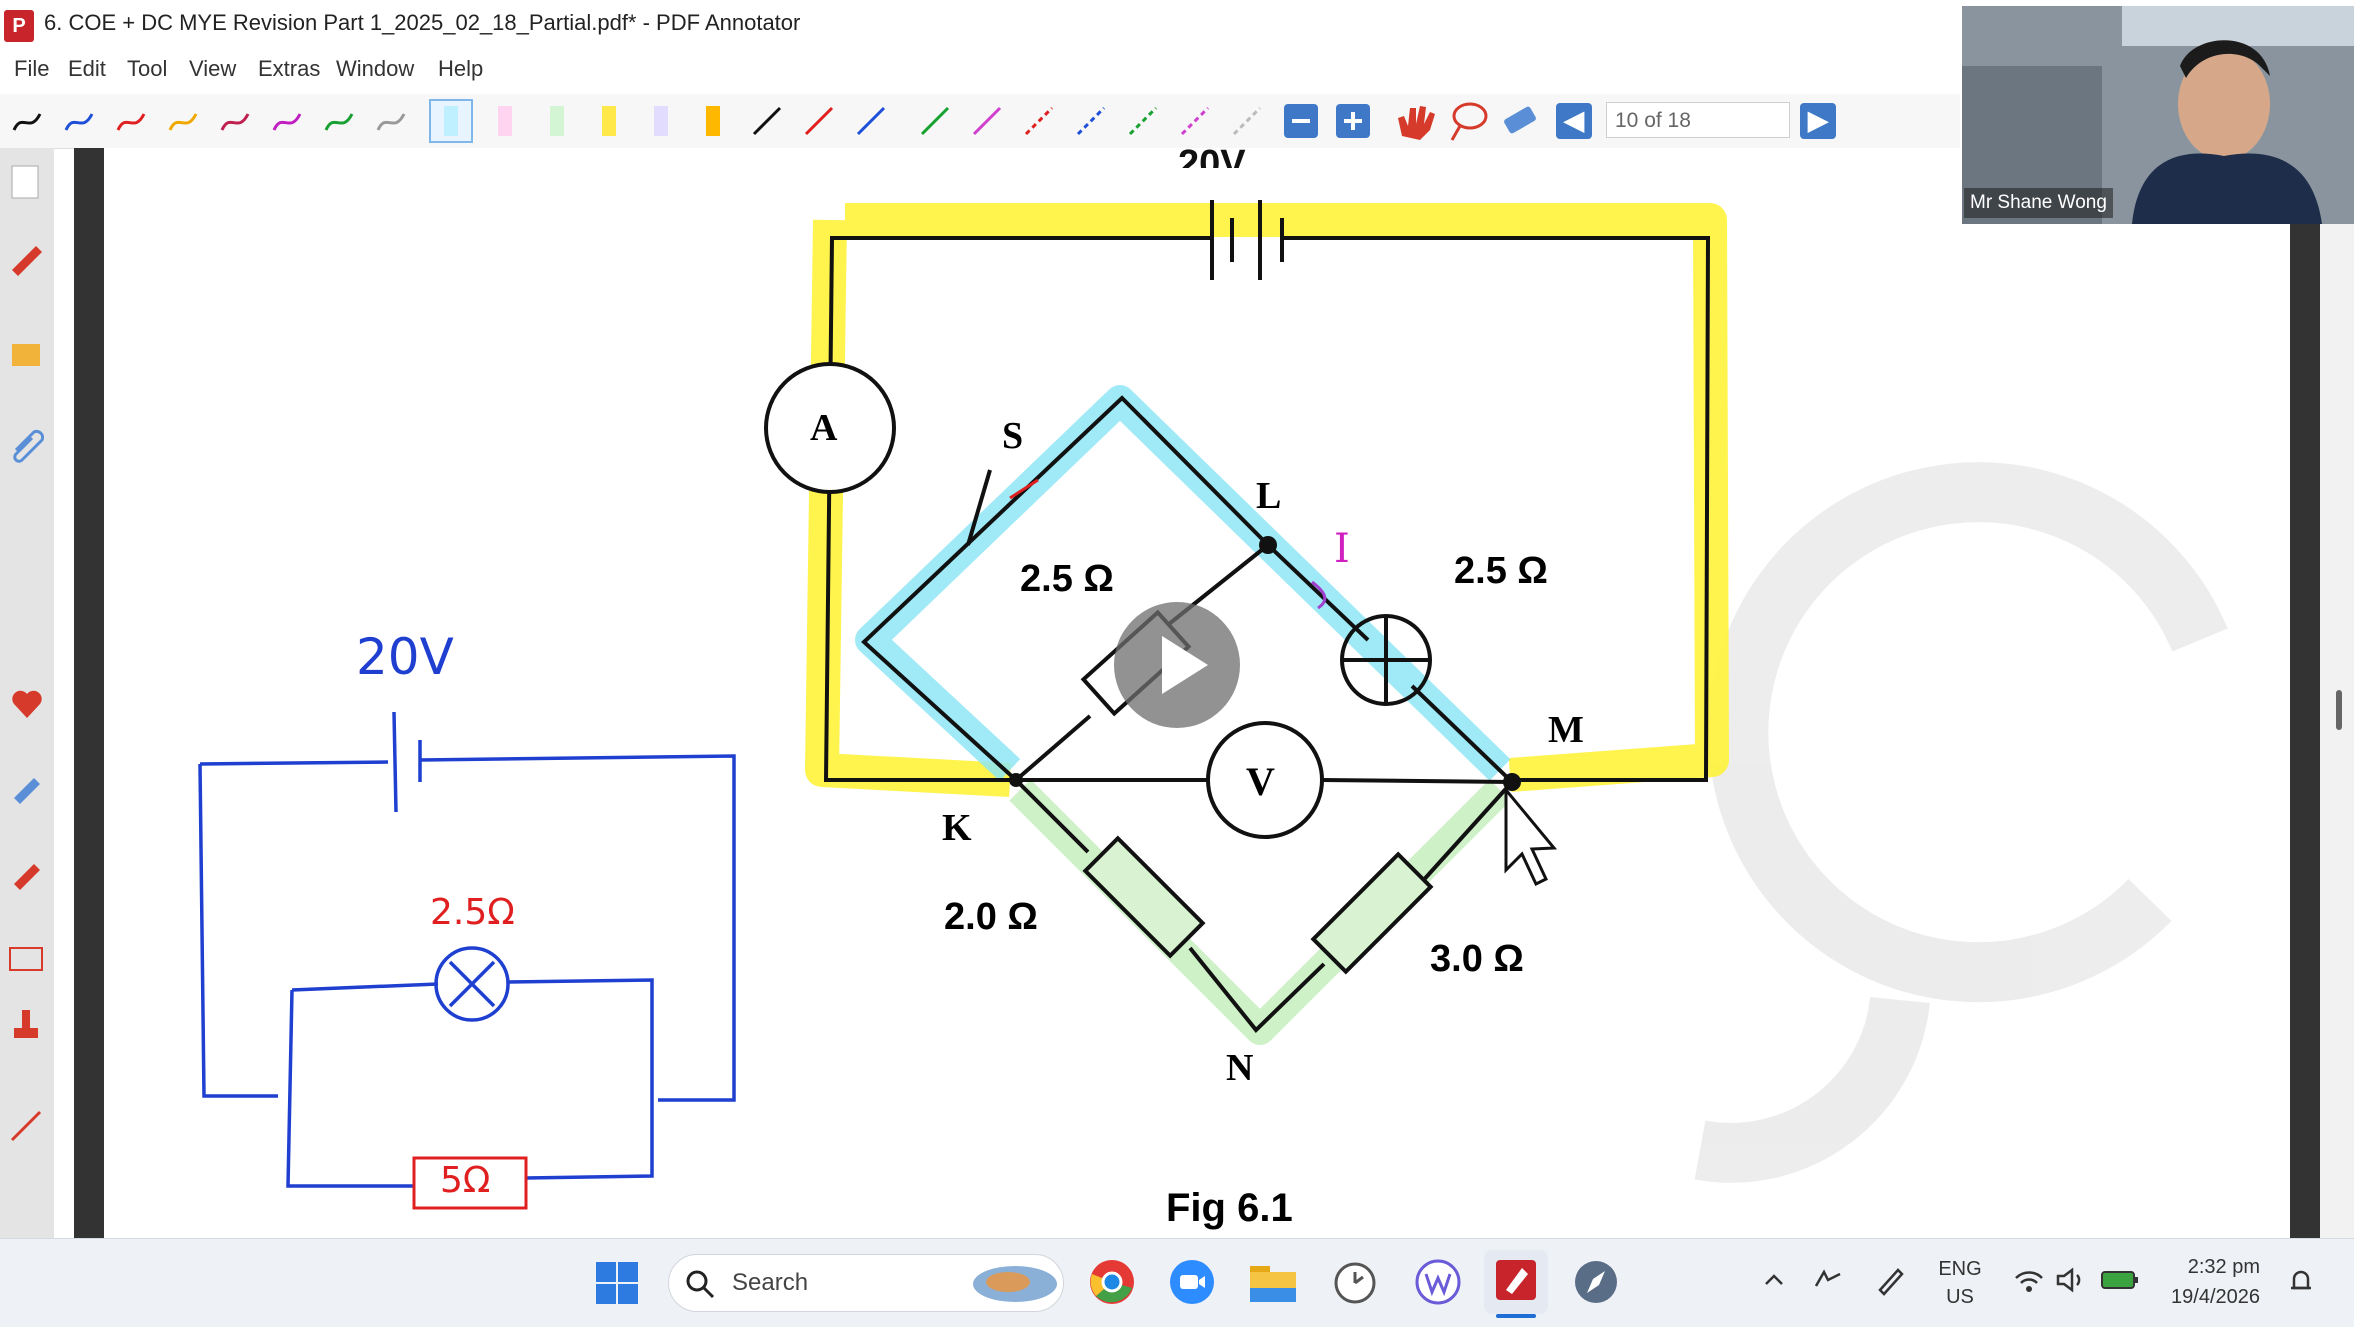 The image size is (2354, 1327). Describe the element at coordinates (2120, 1280) in the screenshot. I see `battery-icon` at that location.